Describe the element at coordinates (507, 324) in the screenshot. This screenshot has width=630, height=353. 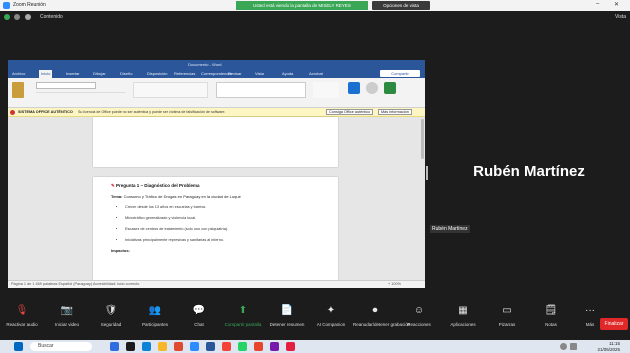
I see `control-label: Pizarras` at that location.